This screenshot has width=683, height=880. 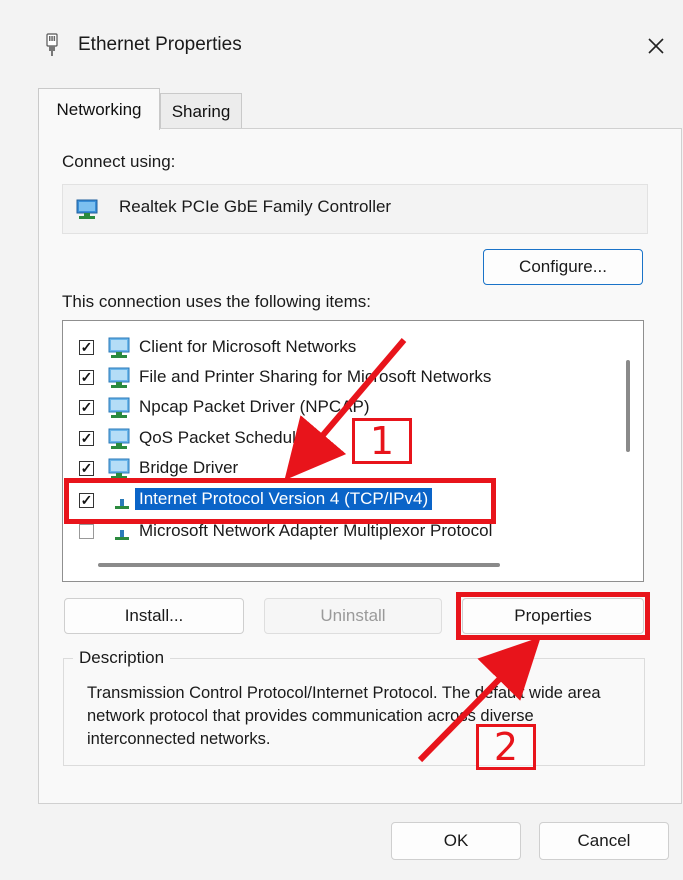 I want to click on vertical-scrollbar, so click(x=628, y=406).